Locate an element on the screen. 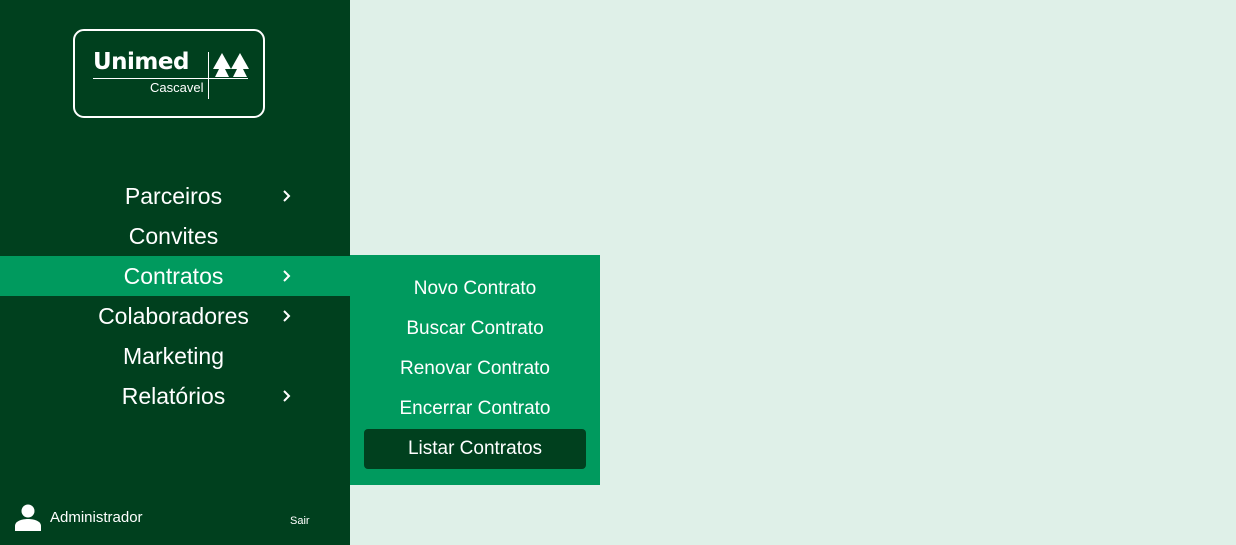 The height and width of the screenshot is (545, 1236). nav-item-convites: Convites is located at coordinates (175, 236).